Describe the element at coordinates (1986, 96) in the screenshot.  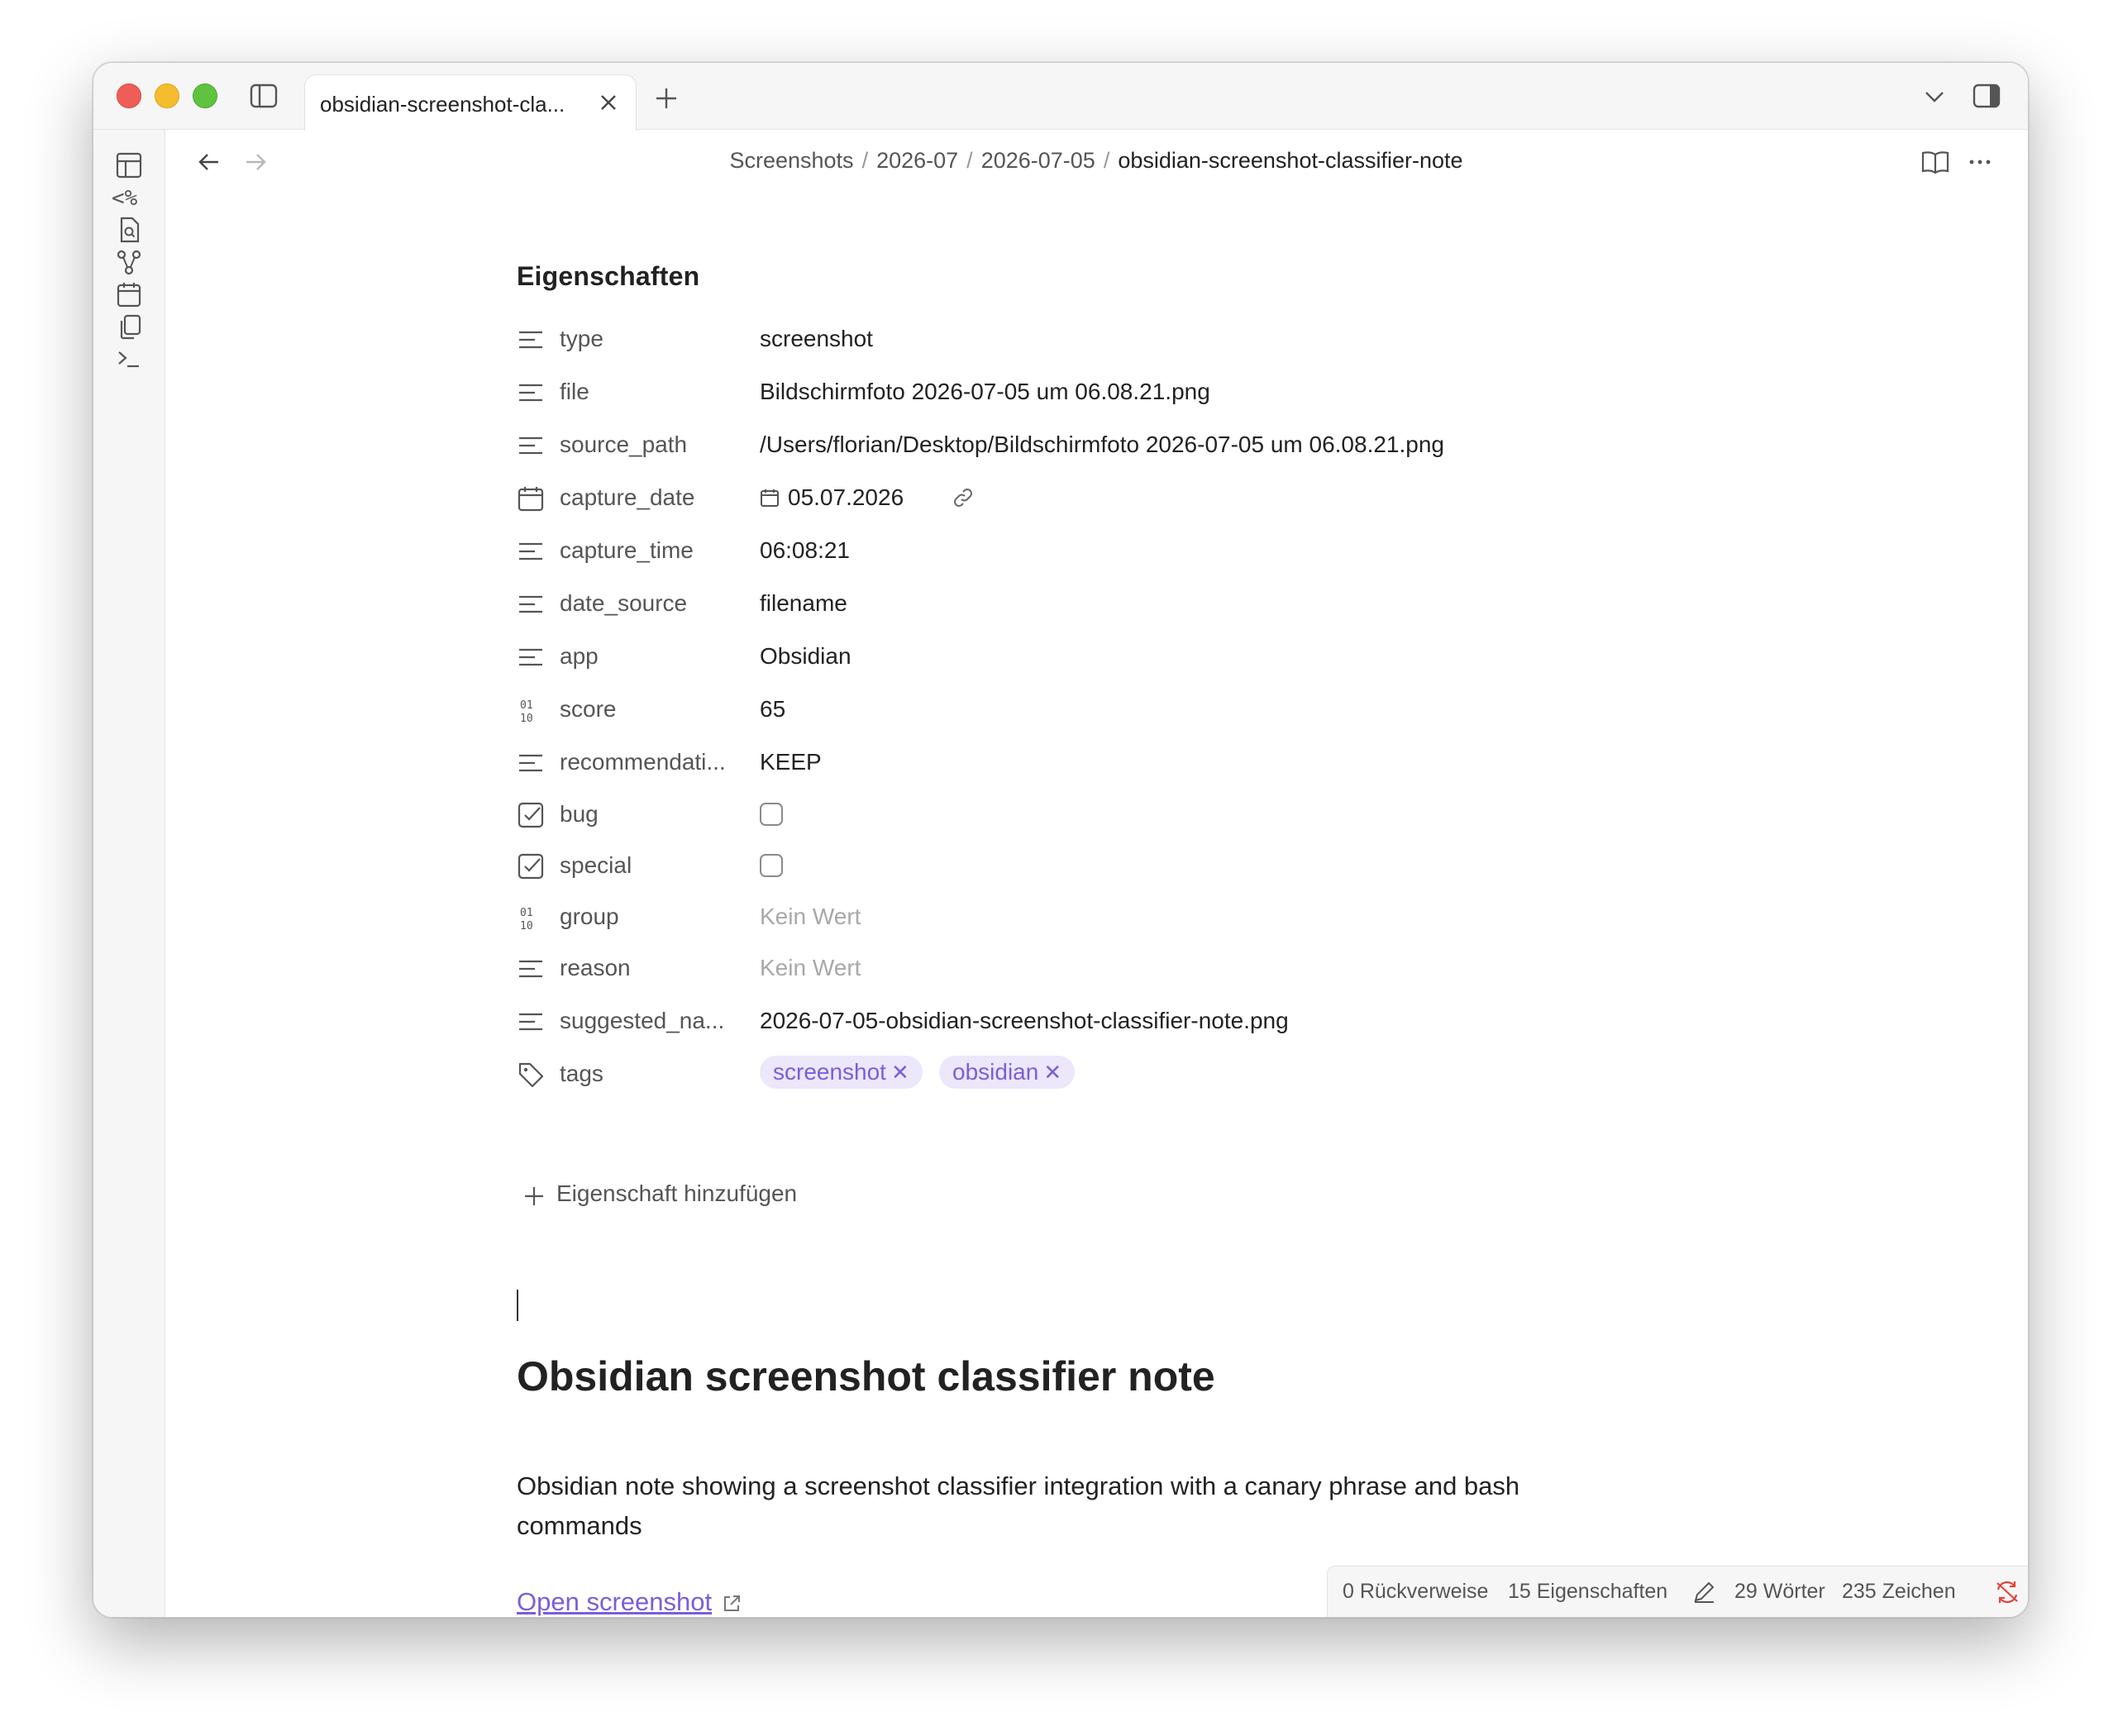
I see `right-sidebar-toggle-icon` at that location.